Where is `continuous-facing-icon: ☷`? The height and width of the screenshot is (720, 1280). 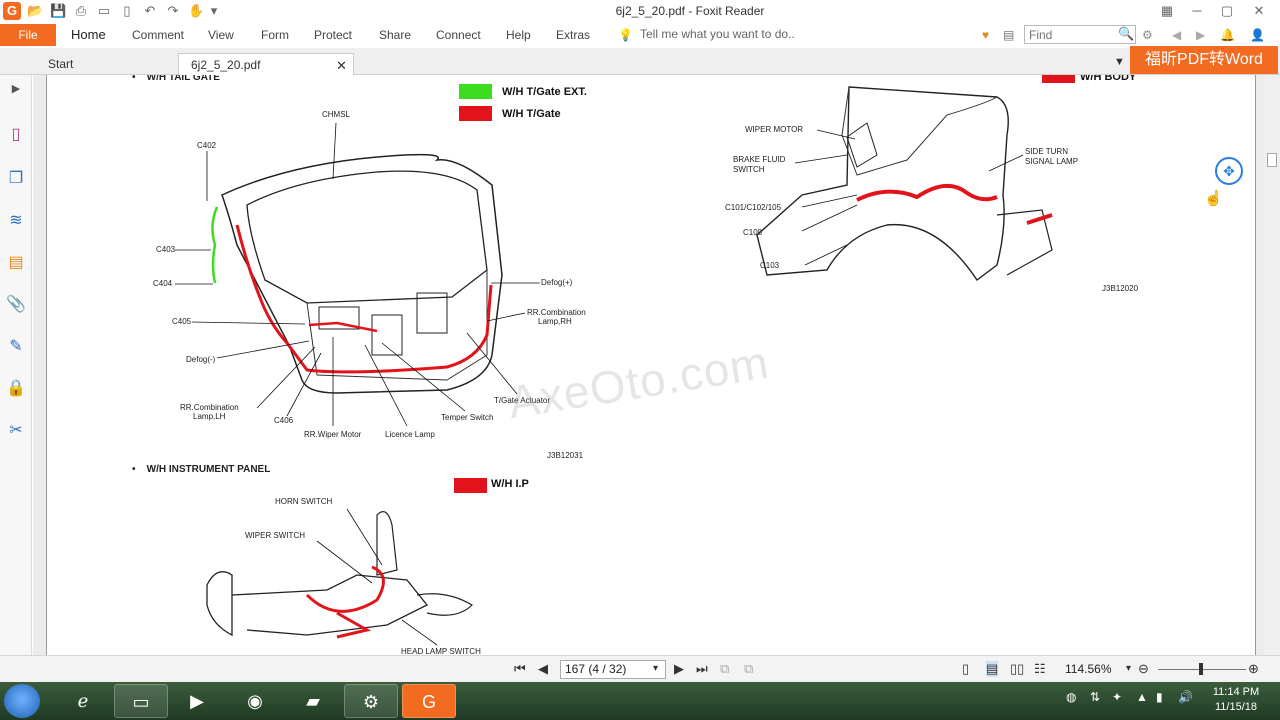 continuous-facing-icon: ☷ is located at coordinates (1040, 669).